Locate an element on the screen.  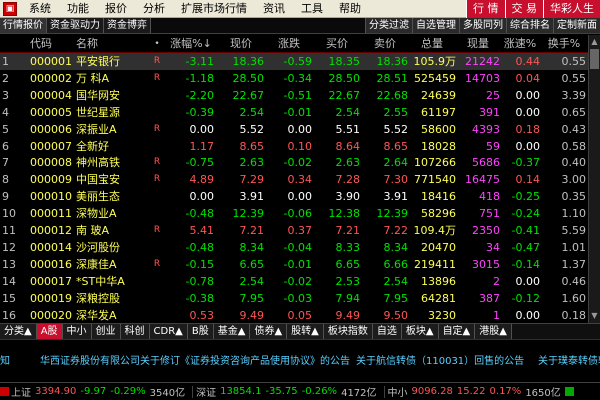
vertical-scrollbar: ▲ ▼ is located at coordinates (594, 179).